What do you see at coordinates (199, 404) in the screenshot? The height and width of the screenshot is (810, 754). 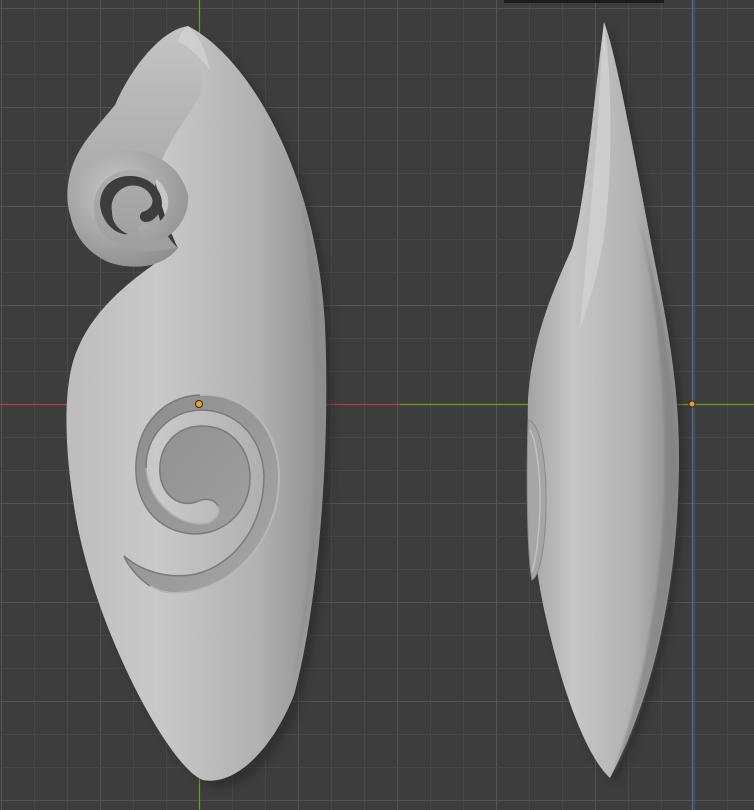 I see `object-origin-marker` at bounding box center [199, 404].